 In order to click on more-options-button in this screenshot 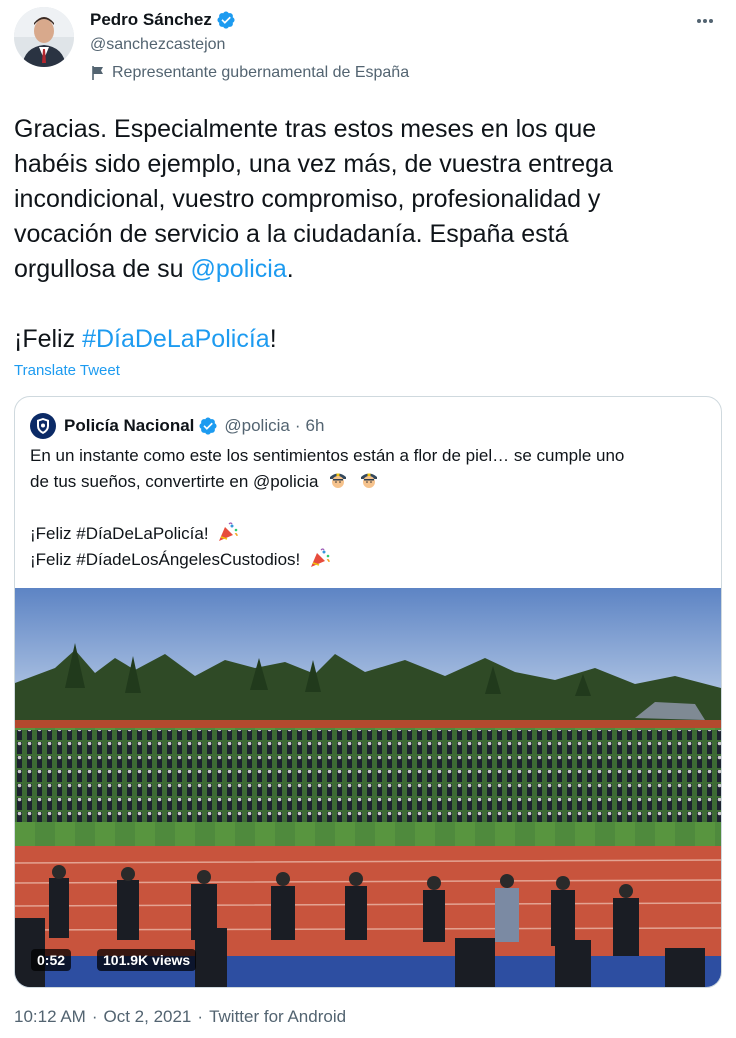, I will do `click(705, 21)`.